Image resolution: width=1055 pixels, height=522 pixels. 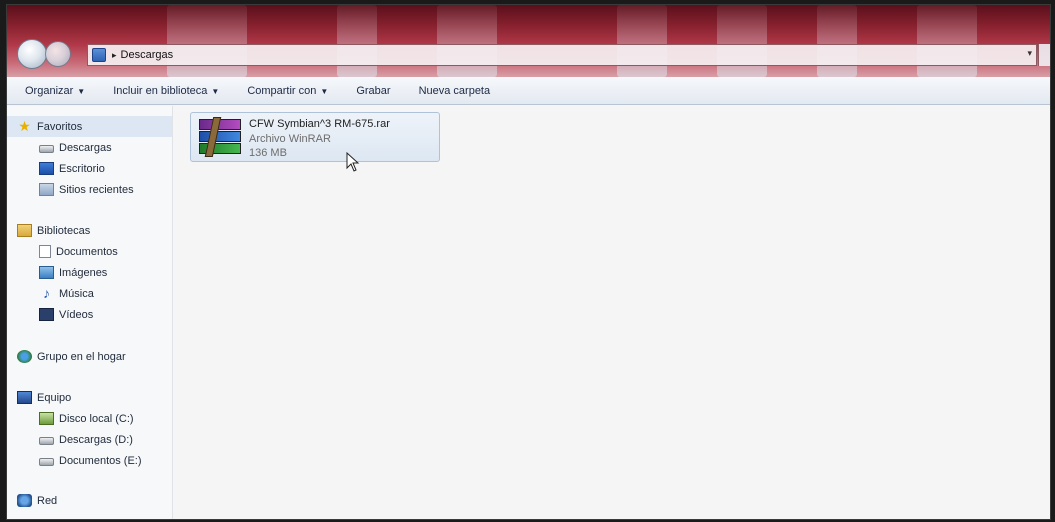 I want to click on downloads-folder-icon, so click(x=46, y=149).